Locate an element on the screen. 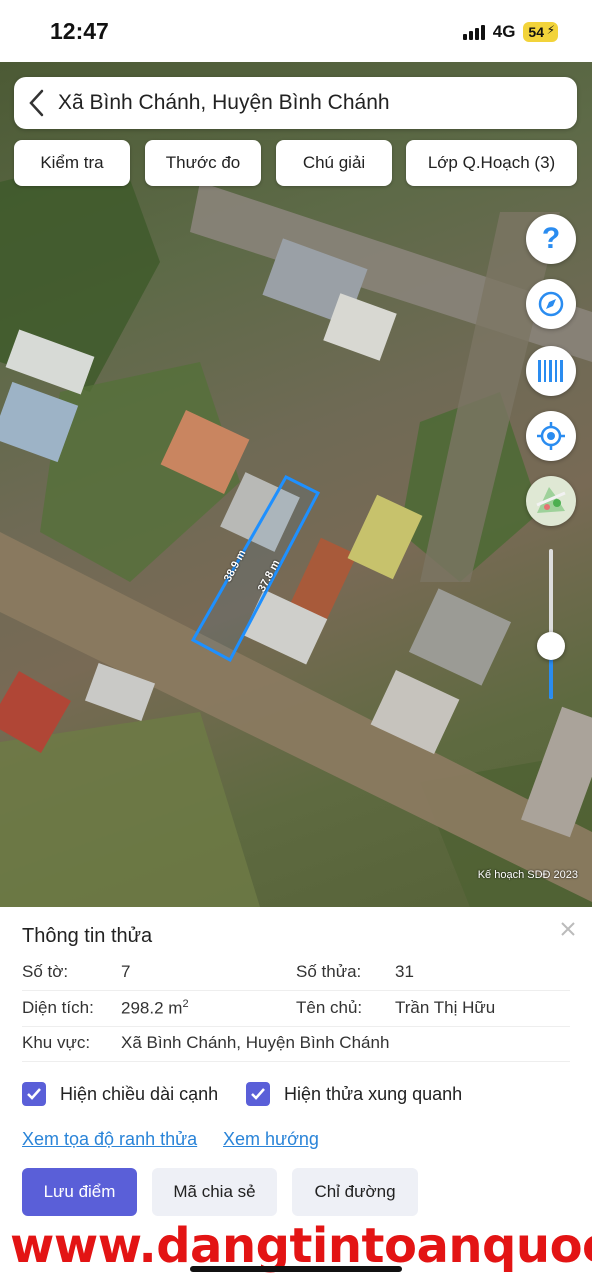  planning-layers-button: Lớp Q.Hoạch (3) is located at coordinates (491, 163).